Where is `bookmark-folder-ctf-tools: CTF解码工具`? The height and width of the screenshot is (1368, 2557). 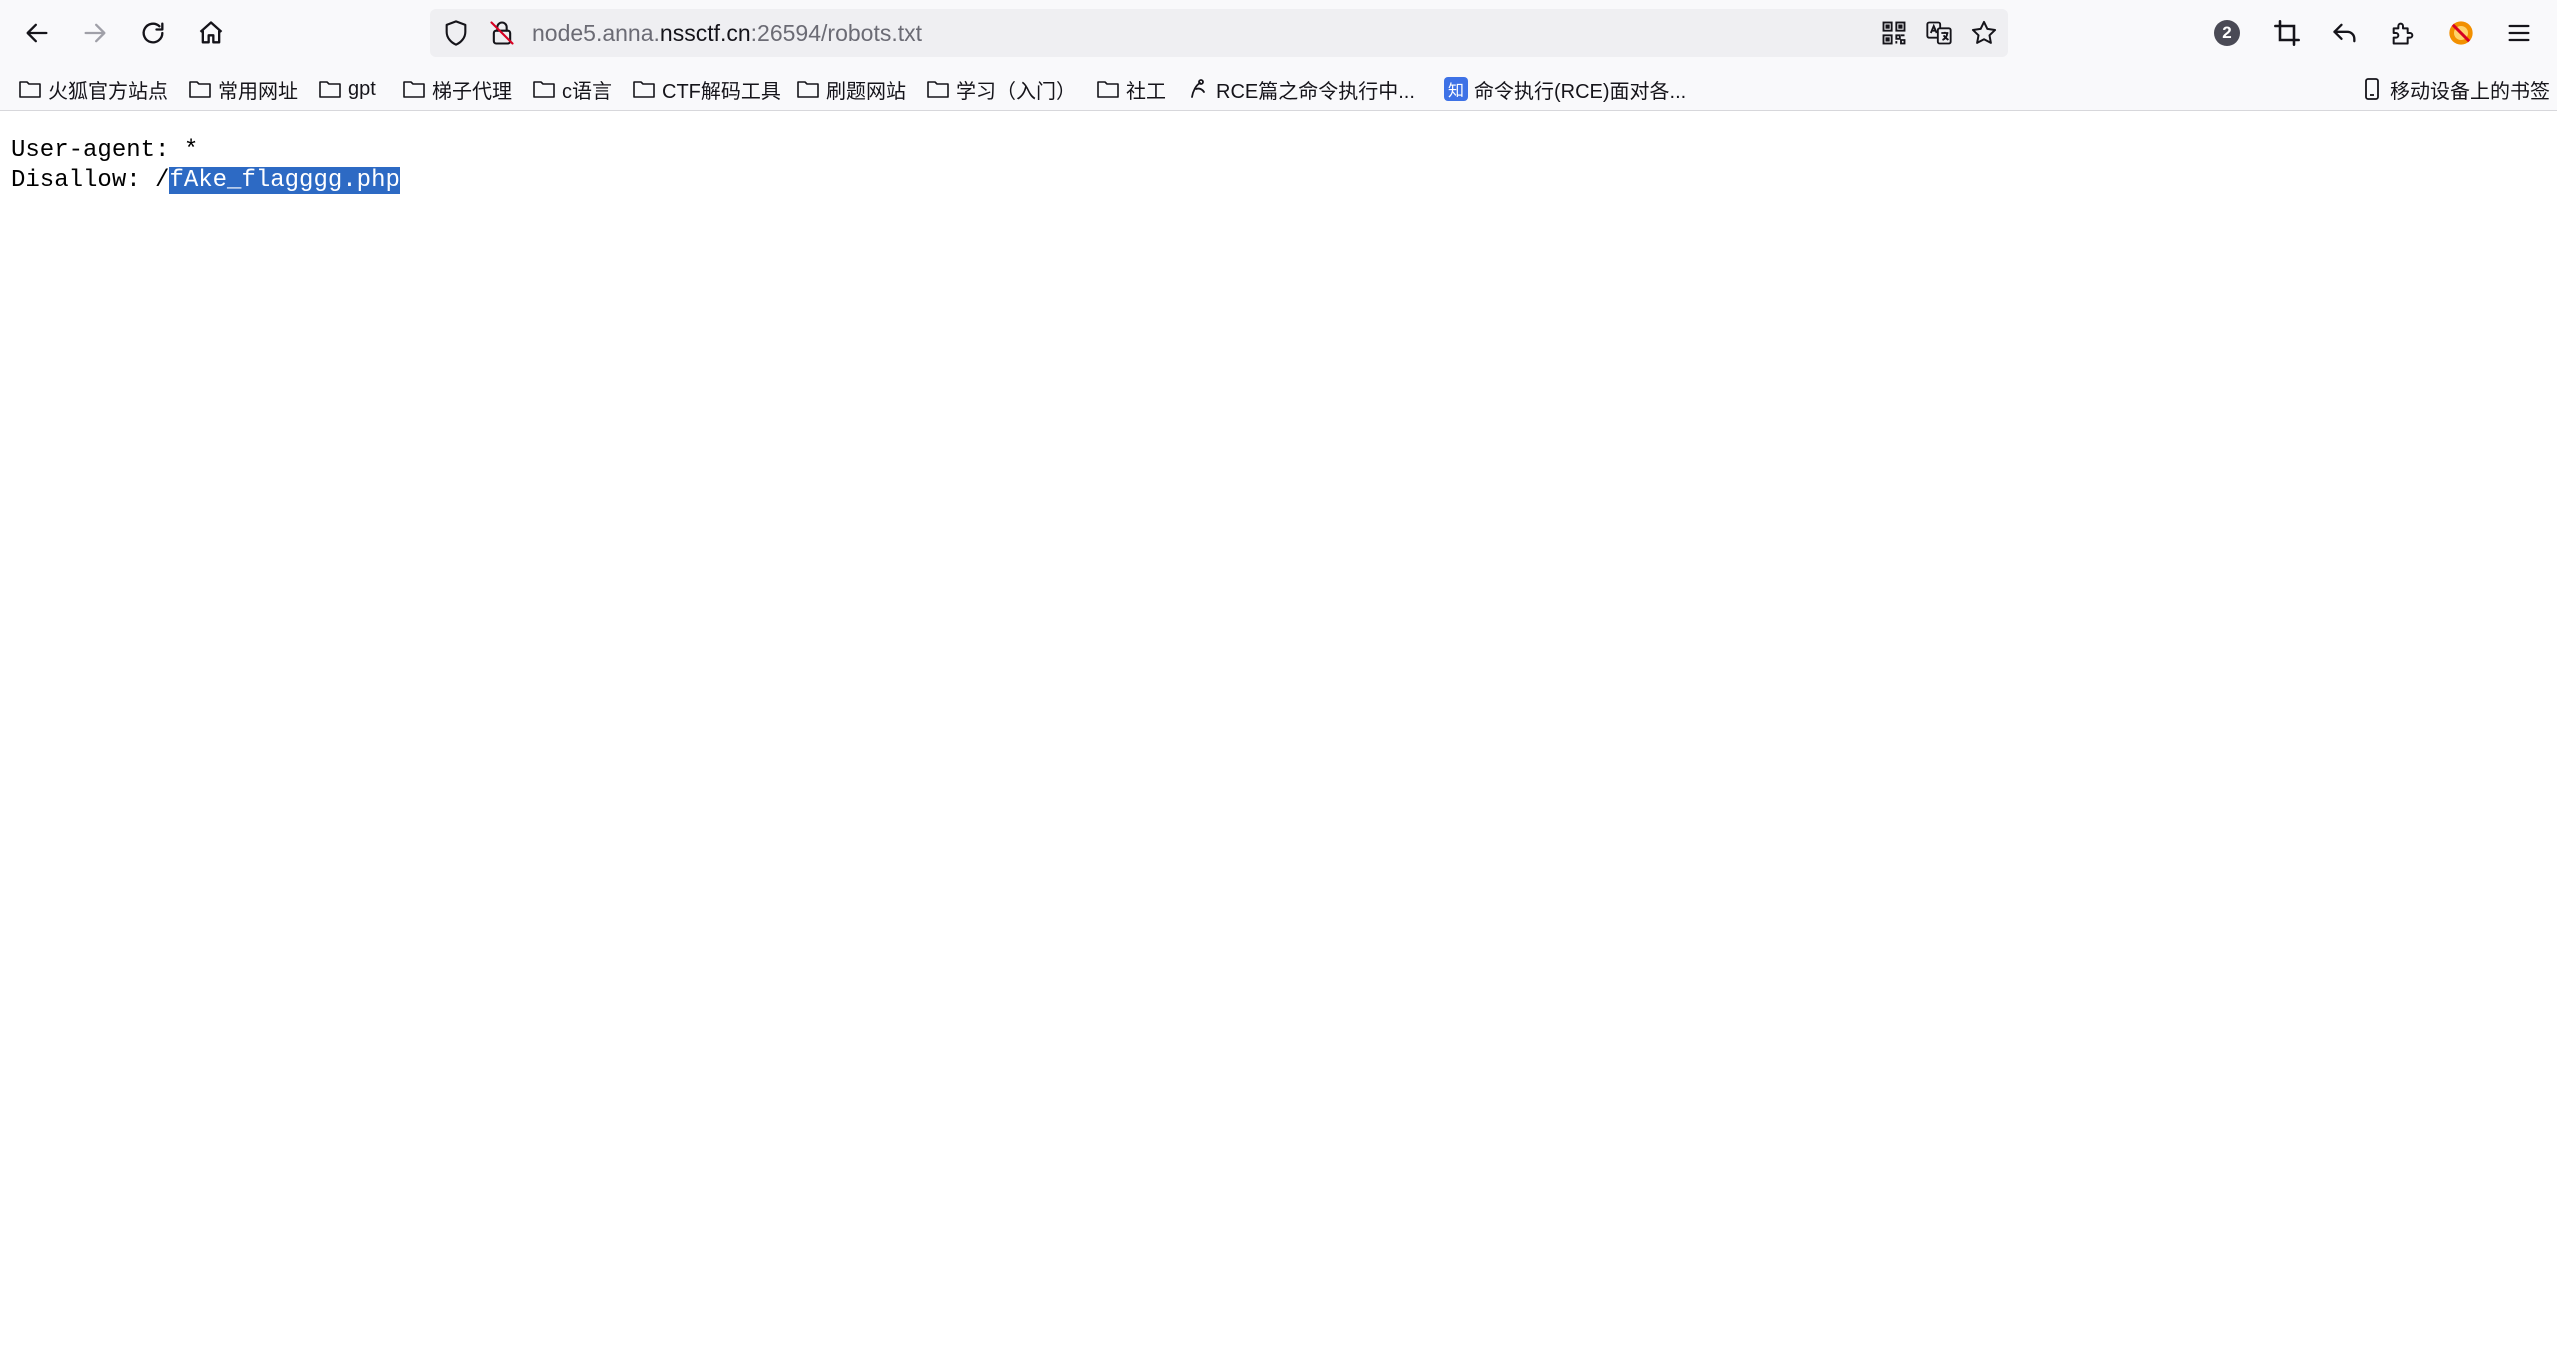 bookmark-folder-ctf-tools: CTF解码工具 is located at coordinates (706, 89).